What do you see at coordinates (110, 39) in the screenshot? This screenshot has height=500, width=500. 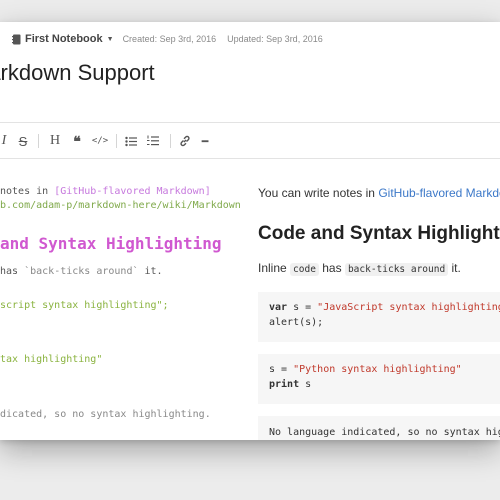 I see `chevron-down-icon: ▼` at bounding box center [110, 39].